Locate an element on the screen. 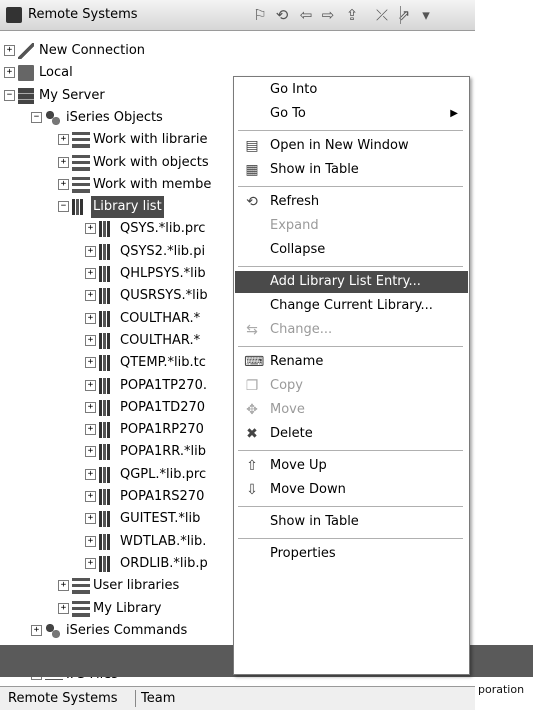  tab-remote-systems: Remote Systems is located at coordinates (63, 698).